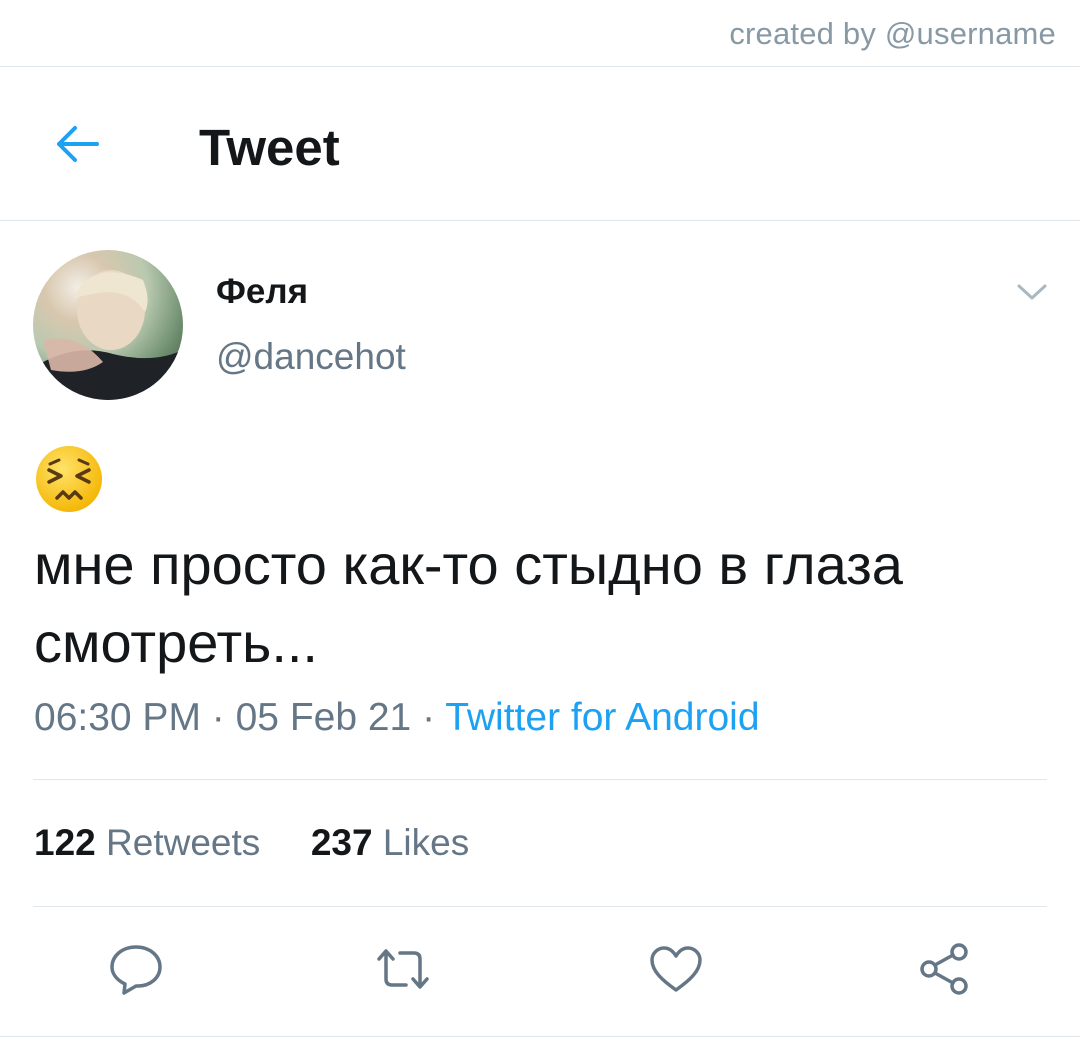 This screenshot has height=1054, width=1080. What do you see at coordinates (892, 33) in the screenshot?
I see `credit-watermark: created by @username` at bounding box center [892, 33].